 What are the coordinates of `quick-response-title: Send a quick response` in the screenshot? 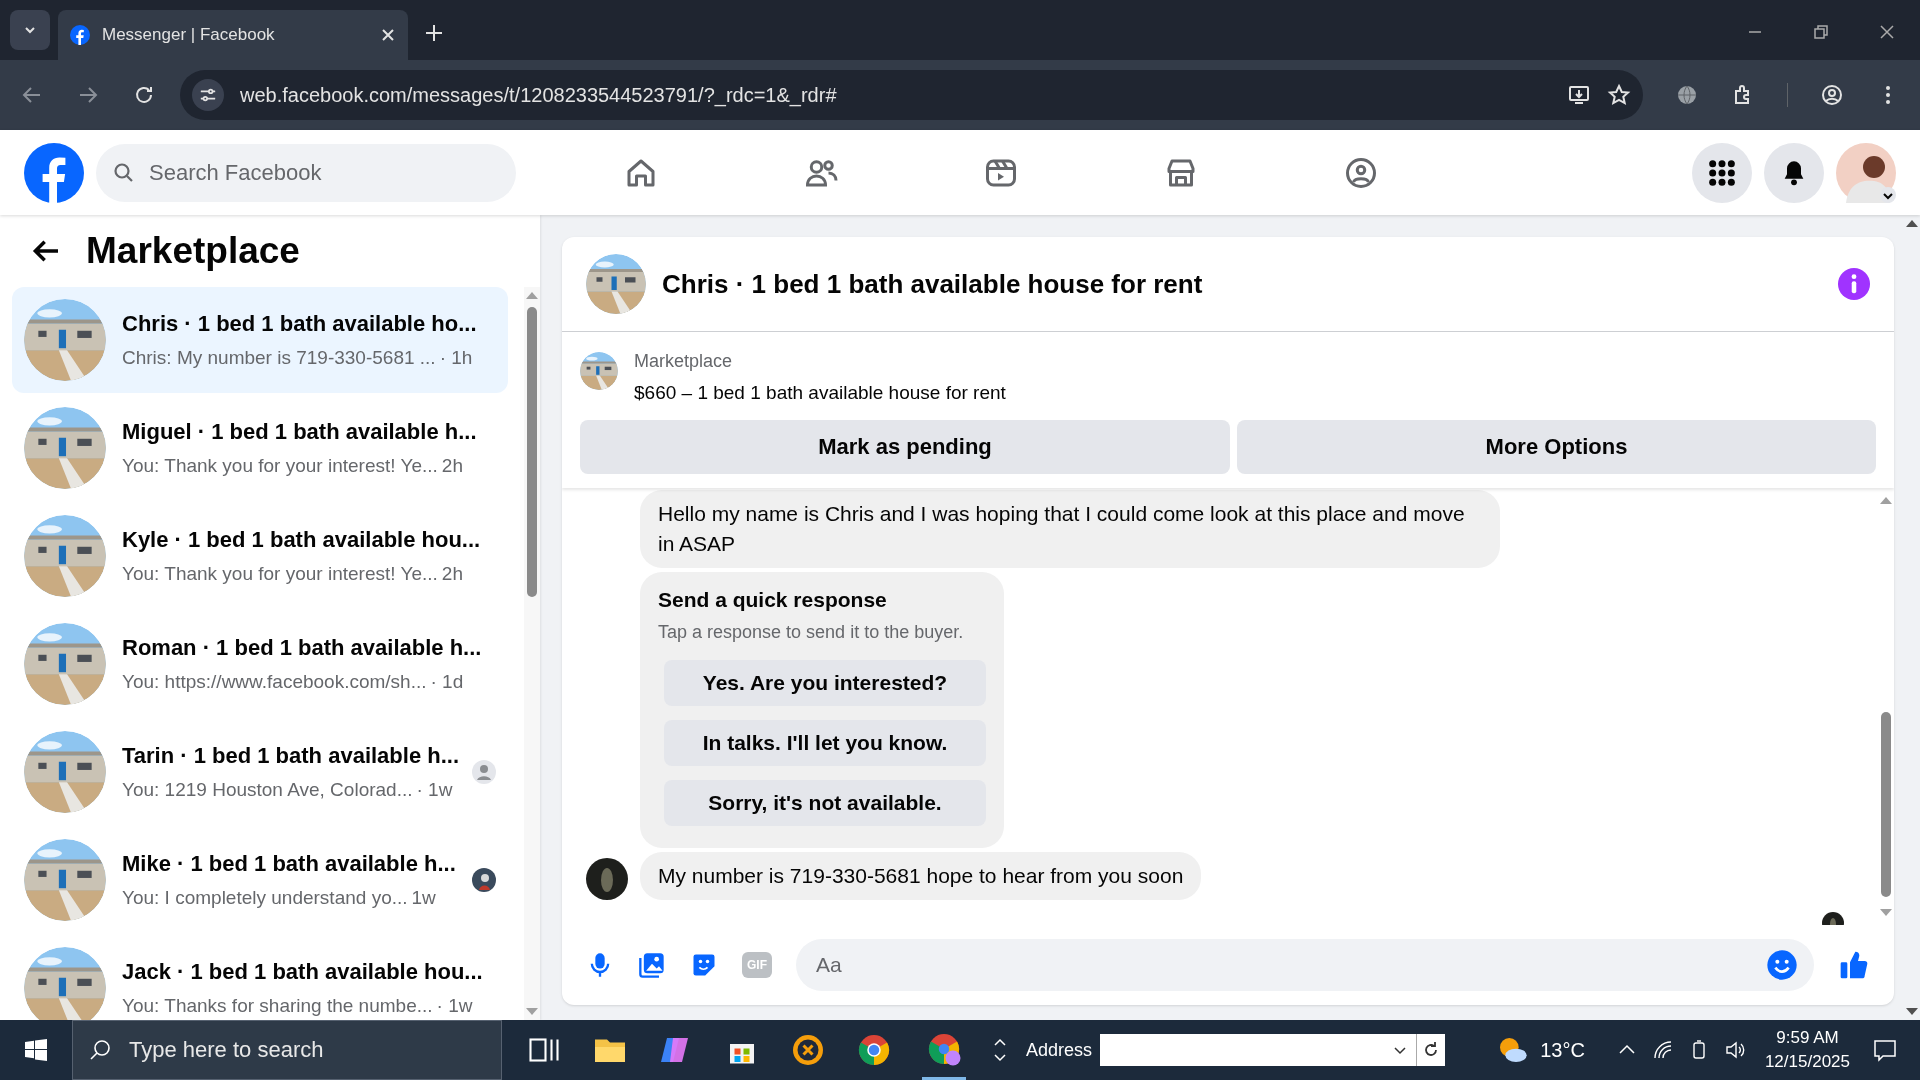 It's located at (773, 599).